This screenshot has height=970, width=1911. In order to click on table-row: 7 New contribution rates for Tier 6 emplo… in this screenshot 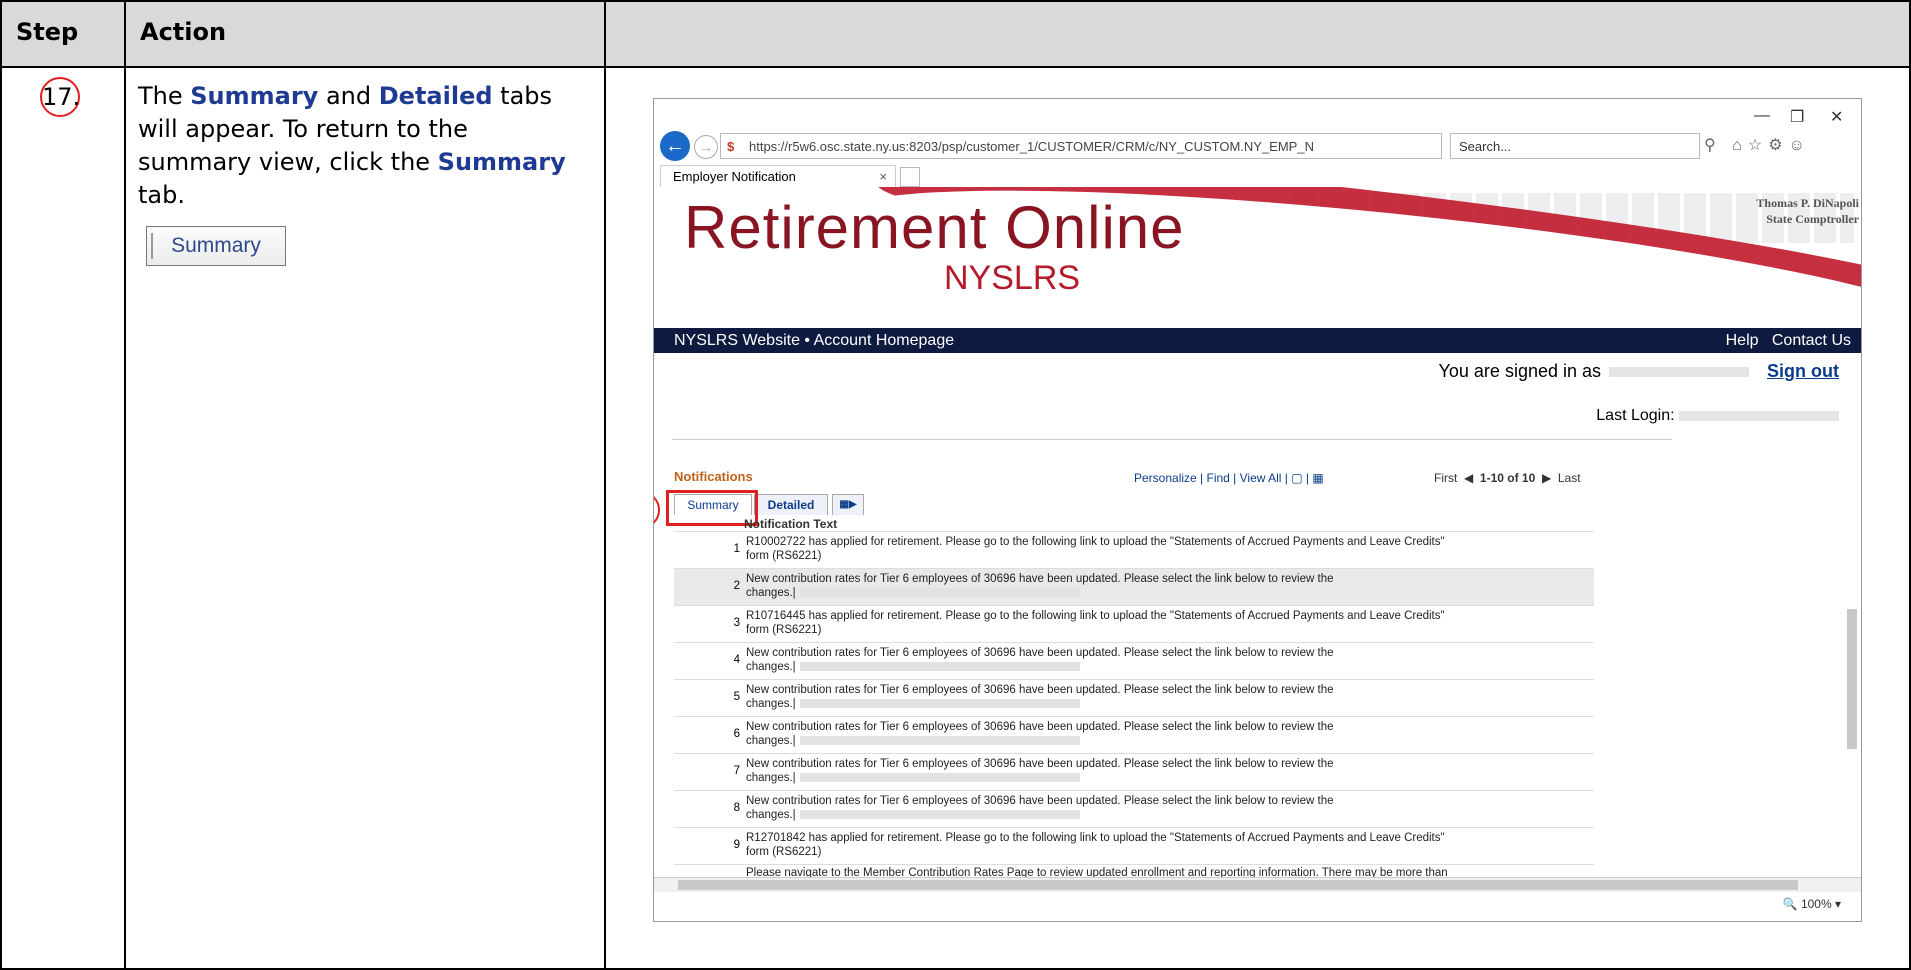, I will do `click(1134, 771)`.